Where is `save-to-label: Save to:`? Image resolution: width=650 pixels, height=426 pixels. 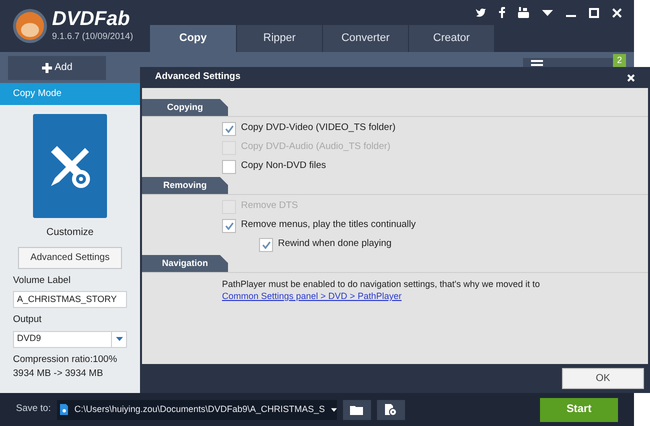
save-to-label: Save to: is located at coordinates (33, 409).